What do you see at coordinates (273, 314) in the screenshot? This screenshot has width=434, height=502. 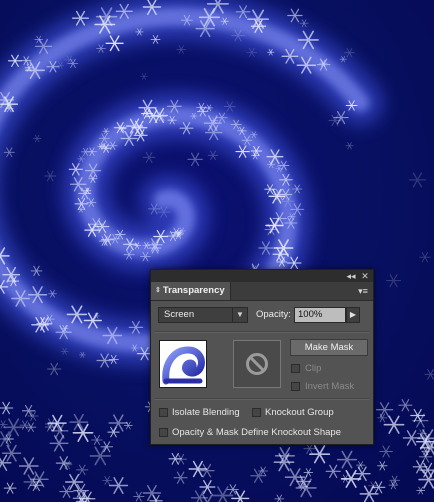 I see `opacity-label: Opacity:` at bounding box center [273, 314].